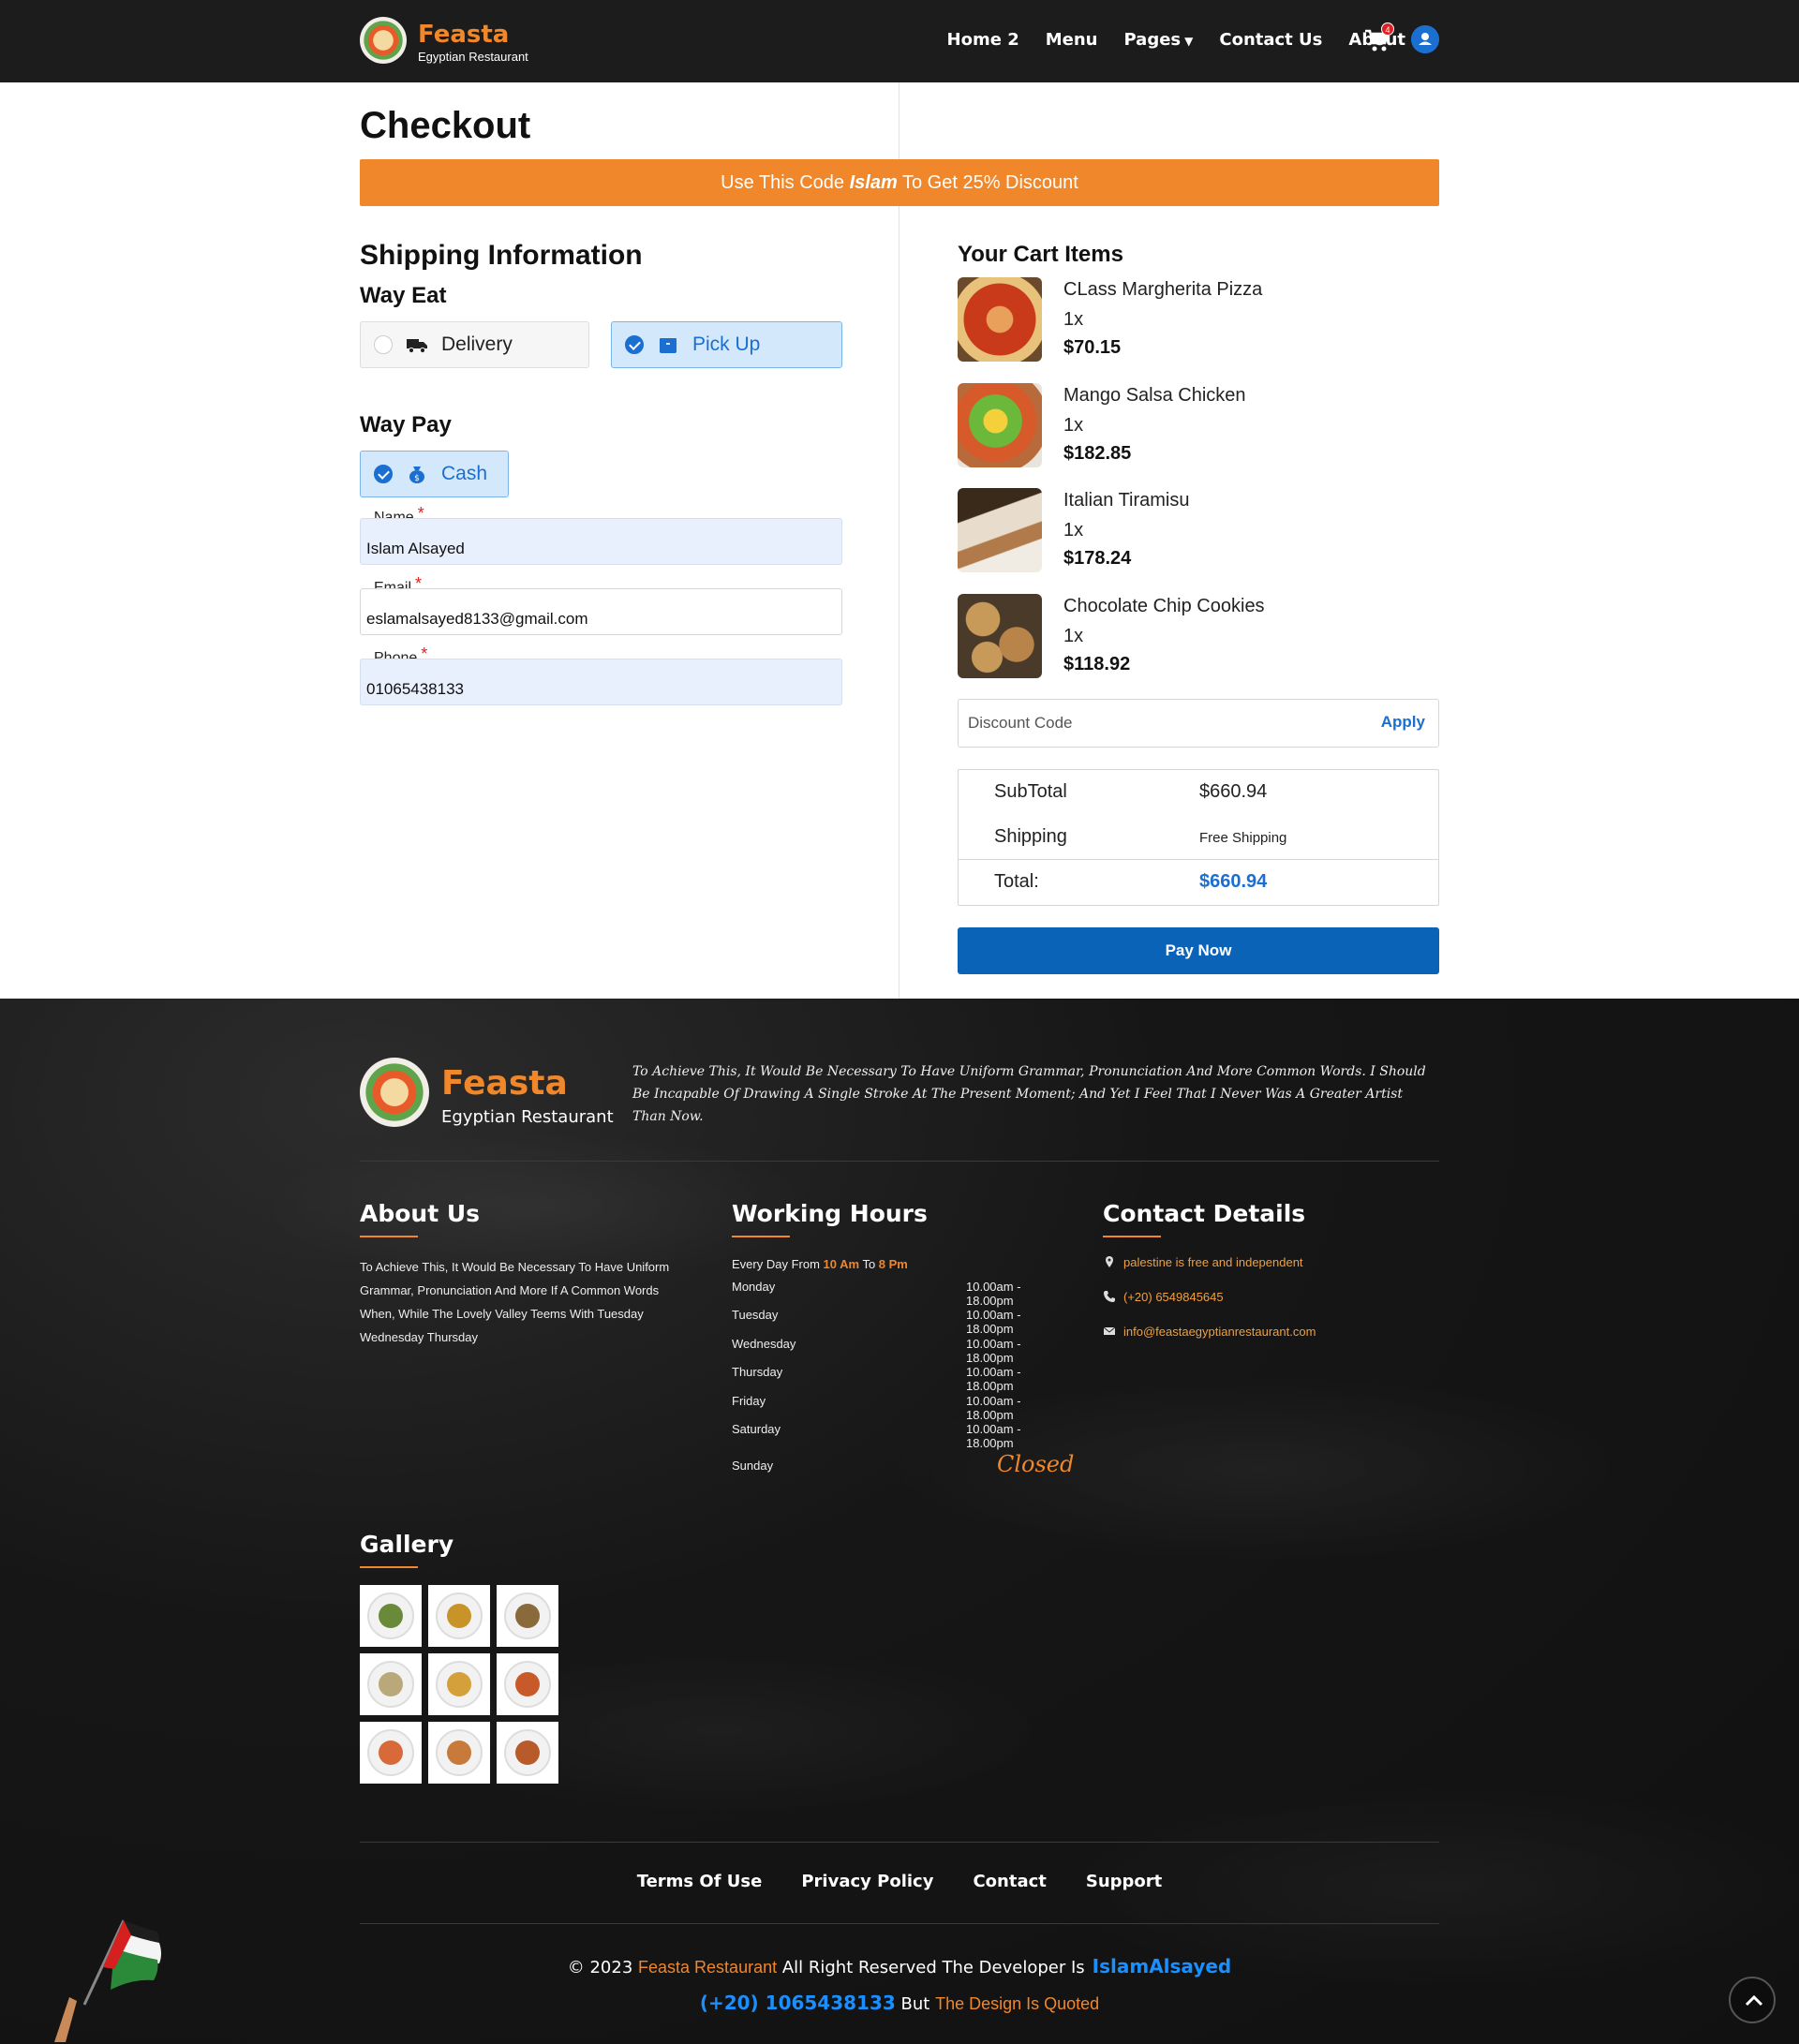 This screenshot has width=1799, height=2044. Describe the element at coordinates (1030, 837) in the screenshot. I see `shipping-label: Shipping` at that location.